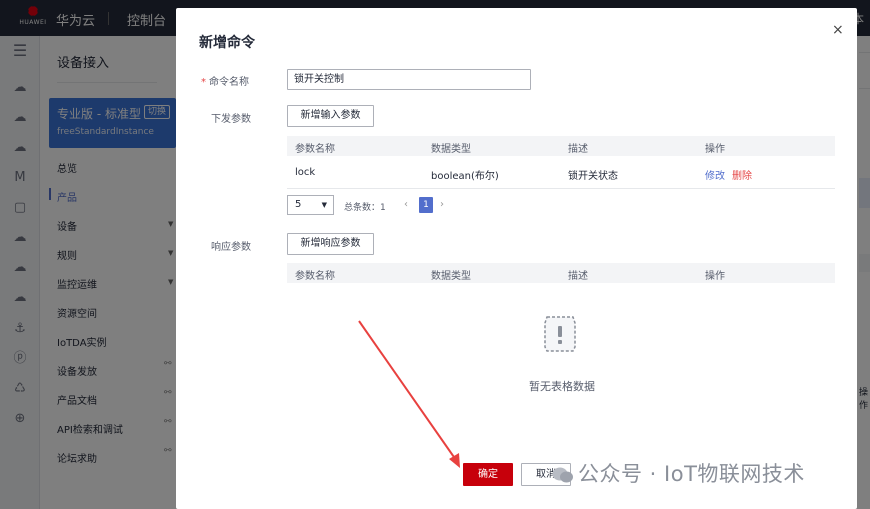 The image size is (870, 509). What do you see at coordinates (330, 244) in the screenshot?
I see `add-response-param-button: 新增响应参数` at bounding box center [330, 244].